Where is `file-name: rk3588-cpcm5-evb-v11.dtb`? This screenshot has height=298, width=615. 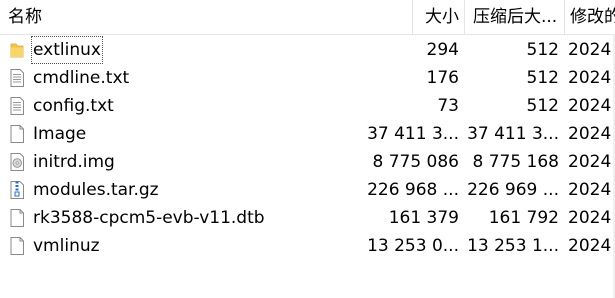 file-name: rk3588-cpcm5-evb-v11.dtb is located at coordinates (149, 218).